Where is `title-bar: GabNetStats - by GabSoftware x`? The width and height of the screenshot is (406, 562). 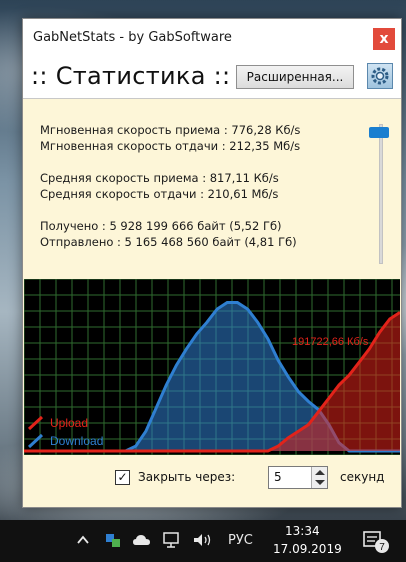
title-bar: GabNetStats - by GabSoftware x is located at coordinates (212, 38).